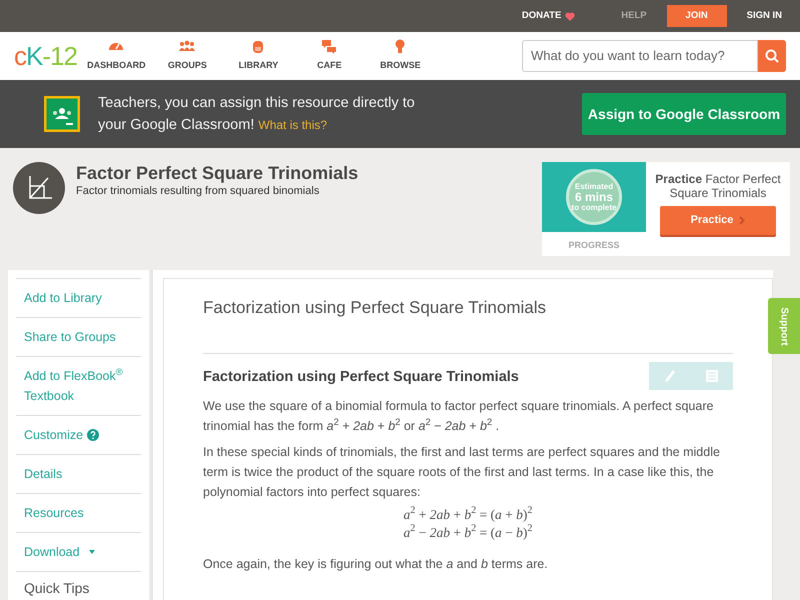 Image resolution: width=800 pixels, height=600 pixels. I want to click on section-title: Factorization using Perfect Square Trinomials, so click(361, 377).